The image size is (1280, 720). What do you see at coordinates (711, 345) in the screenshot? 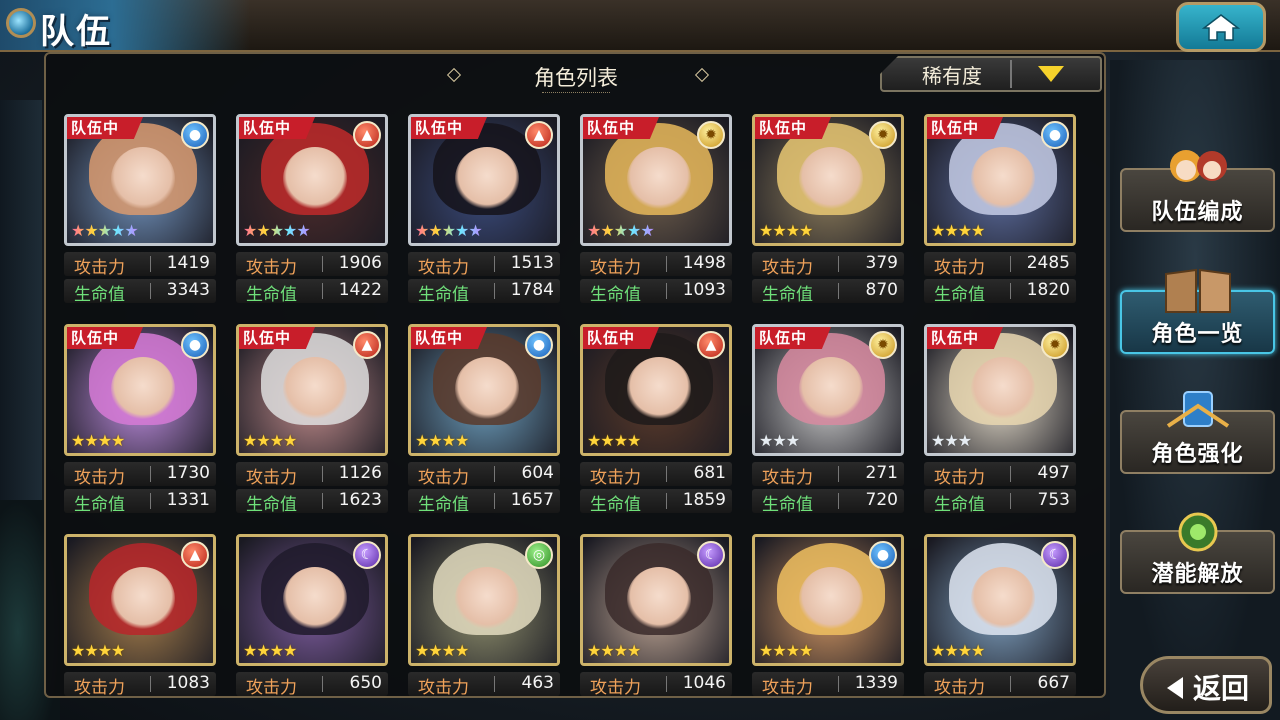
I see `fire-element-icon: ▲` at bounding box center [711, 345].